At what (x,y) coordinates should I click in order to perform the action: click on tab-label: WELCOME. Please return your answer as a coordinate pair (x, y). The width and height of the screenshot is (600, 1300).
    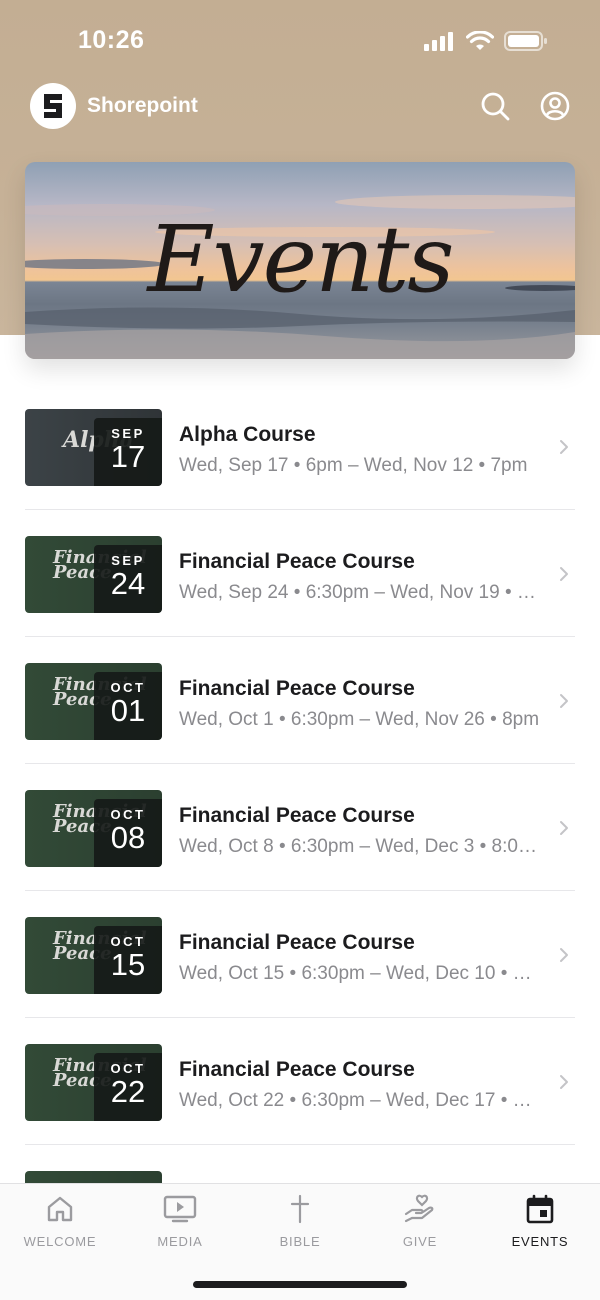
    Looking at the image, I should click on (60, 1241).